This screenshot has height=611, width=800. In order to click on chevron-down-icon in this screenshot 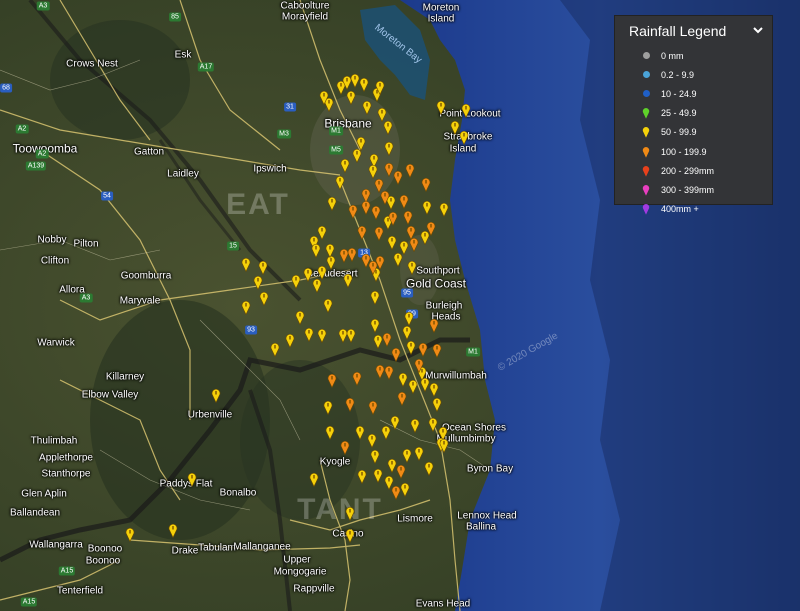, I will do `click(758, 30)`.